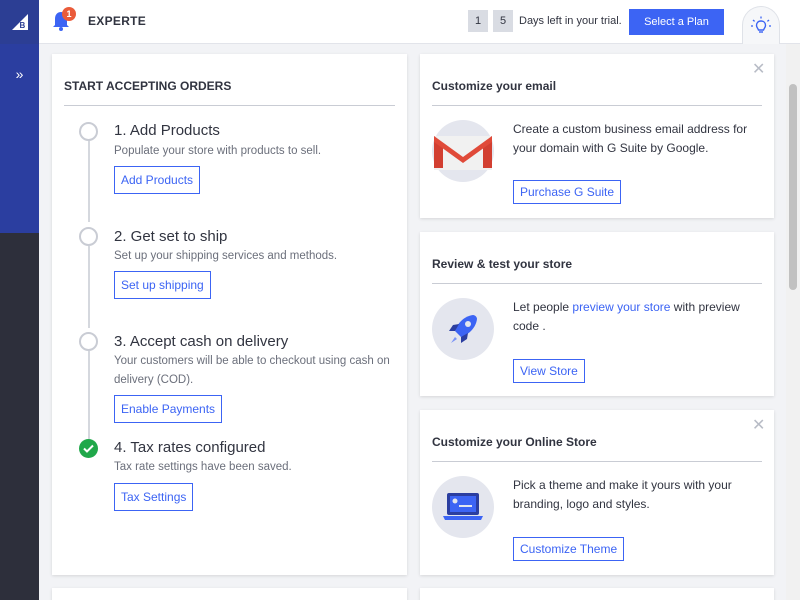  I want to click on notification-badge: 1, so click(69, 14).